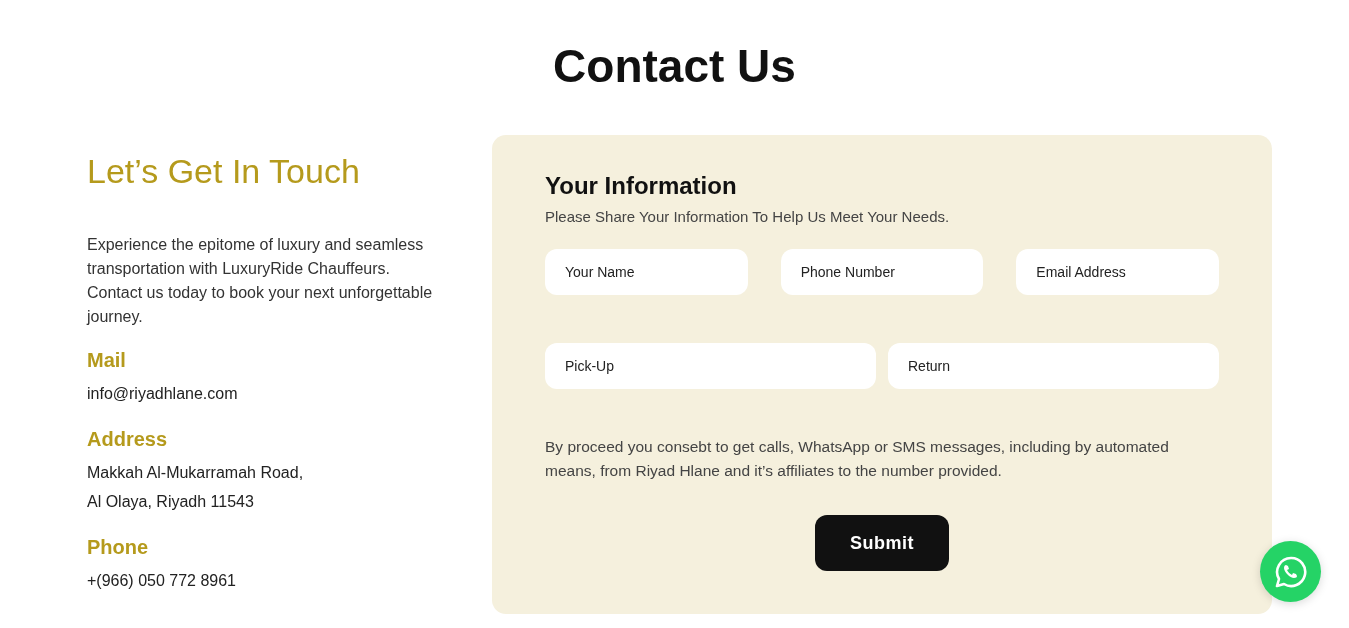 This screenshot has width=1349, height=628. Describe the element at coordinates (674, 66) in the screenshot. I see `page-title: Contact Us` at that location.